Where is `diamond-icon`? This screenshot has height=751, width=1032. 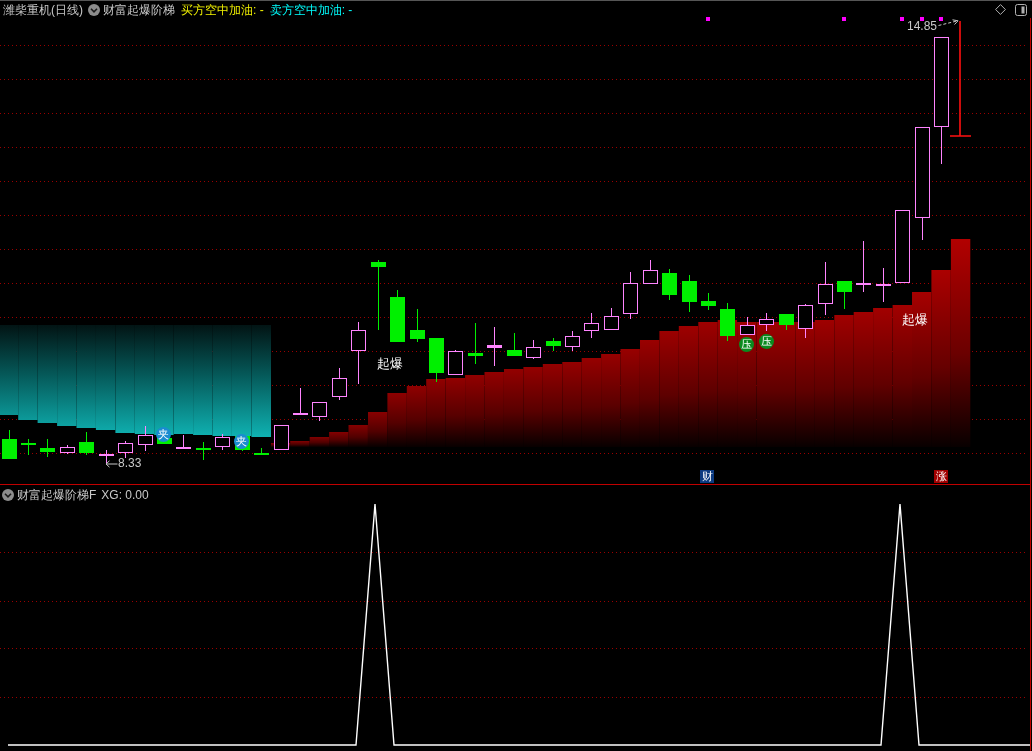 diamond-icon is located at coordinates (1000, 9).